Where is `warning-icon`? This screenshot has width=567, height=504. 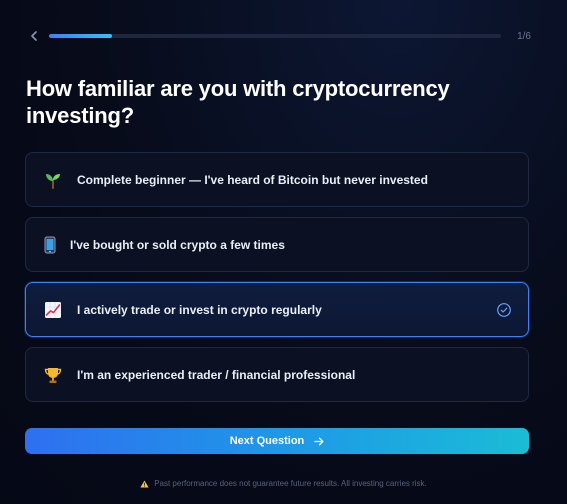
warning-icon is located at coordinates (144, 484).